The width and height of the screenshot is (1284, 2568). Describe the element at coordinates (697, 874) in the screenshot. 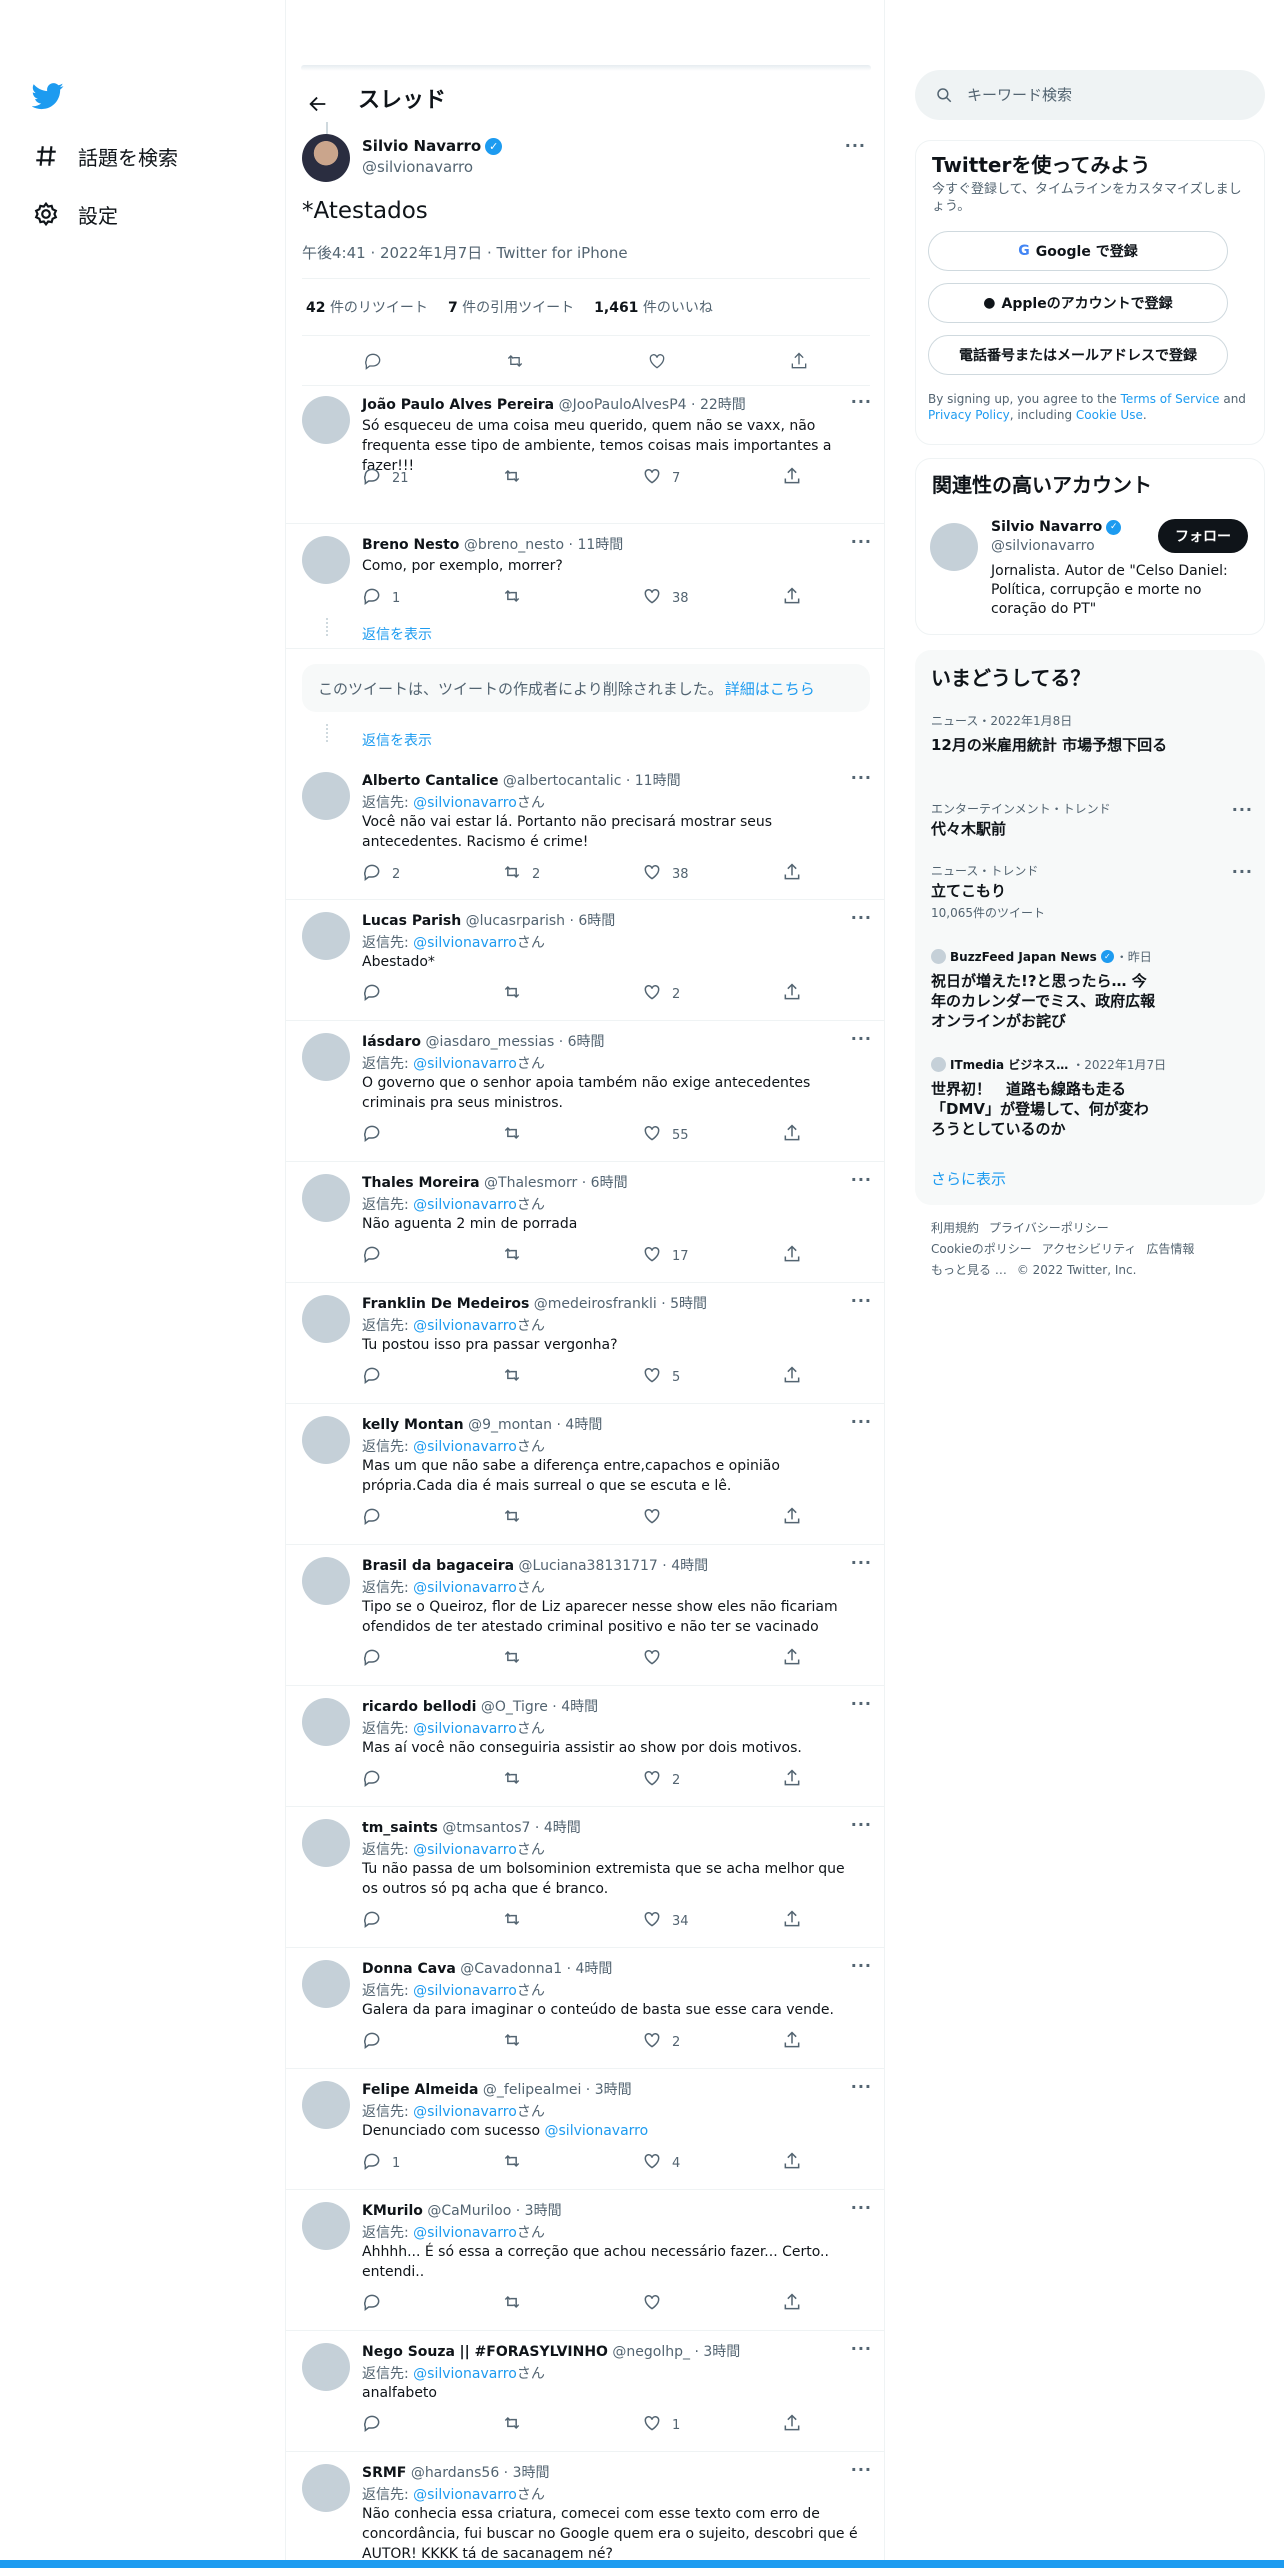

I see `like-button: 38` at that location.